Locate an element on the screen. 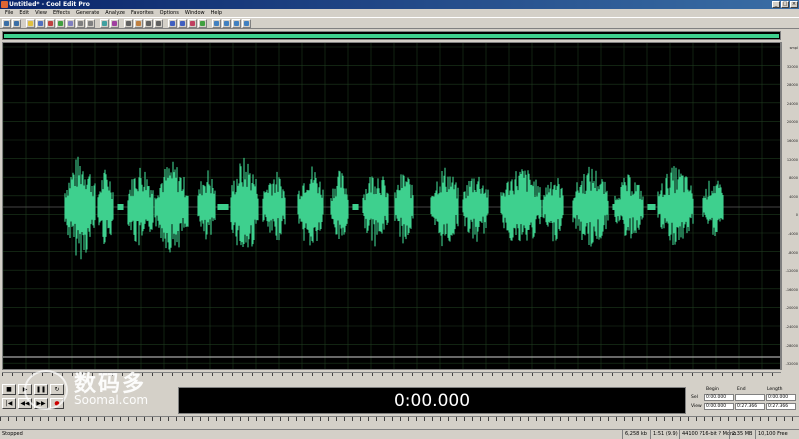 This screenshot has width=799, height=439. menu-analyze: Analyze is located at coordinates (115, 13).